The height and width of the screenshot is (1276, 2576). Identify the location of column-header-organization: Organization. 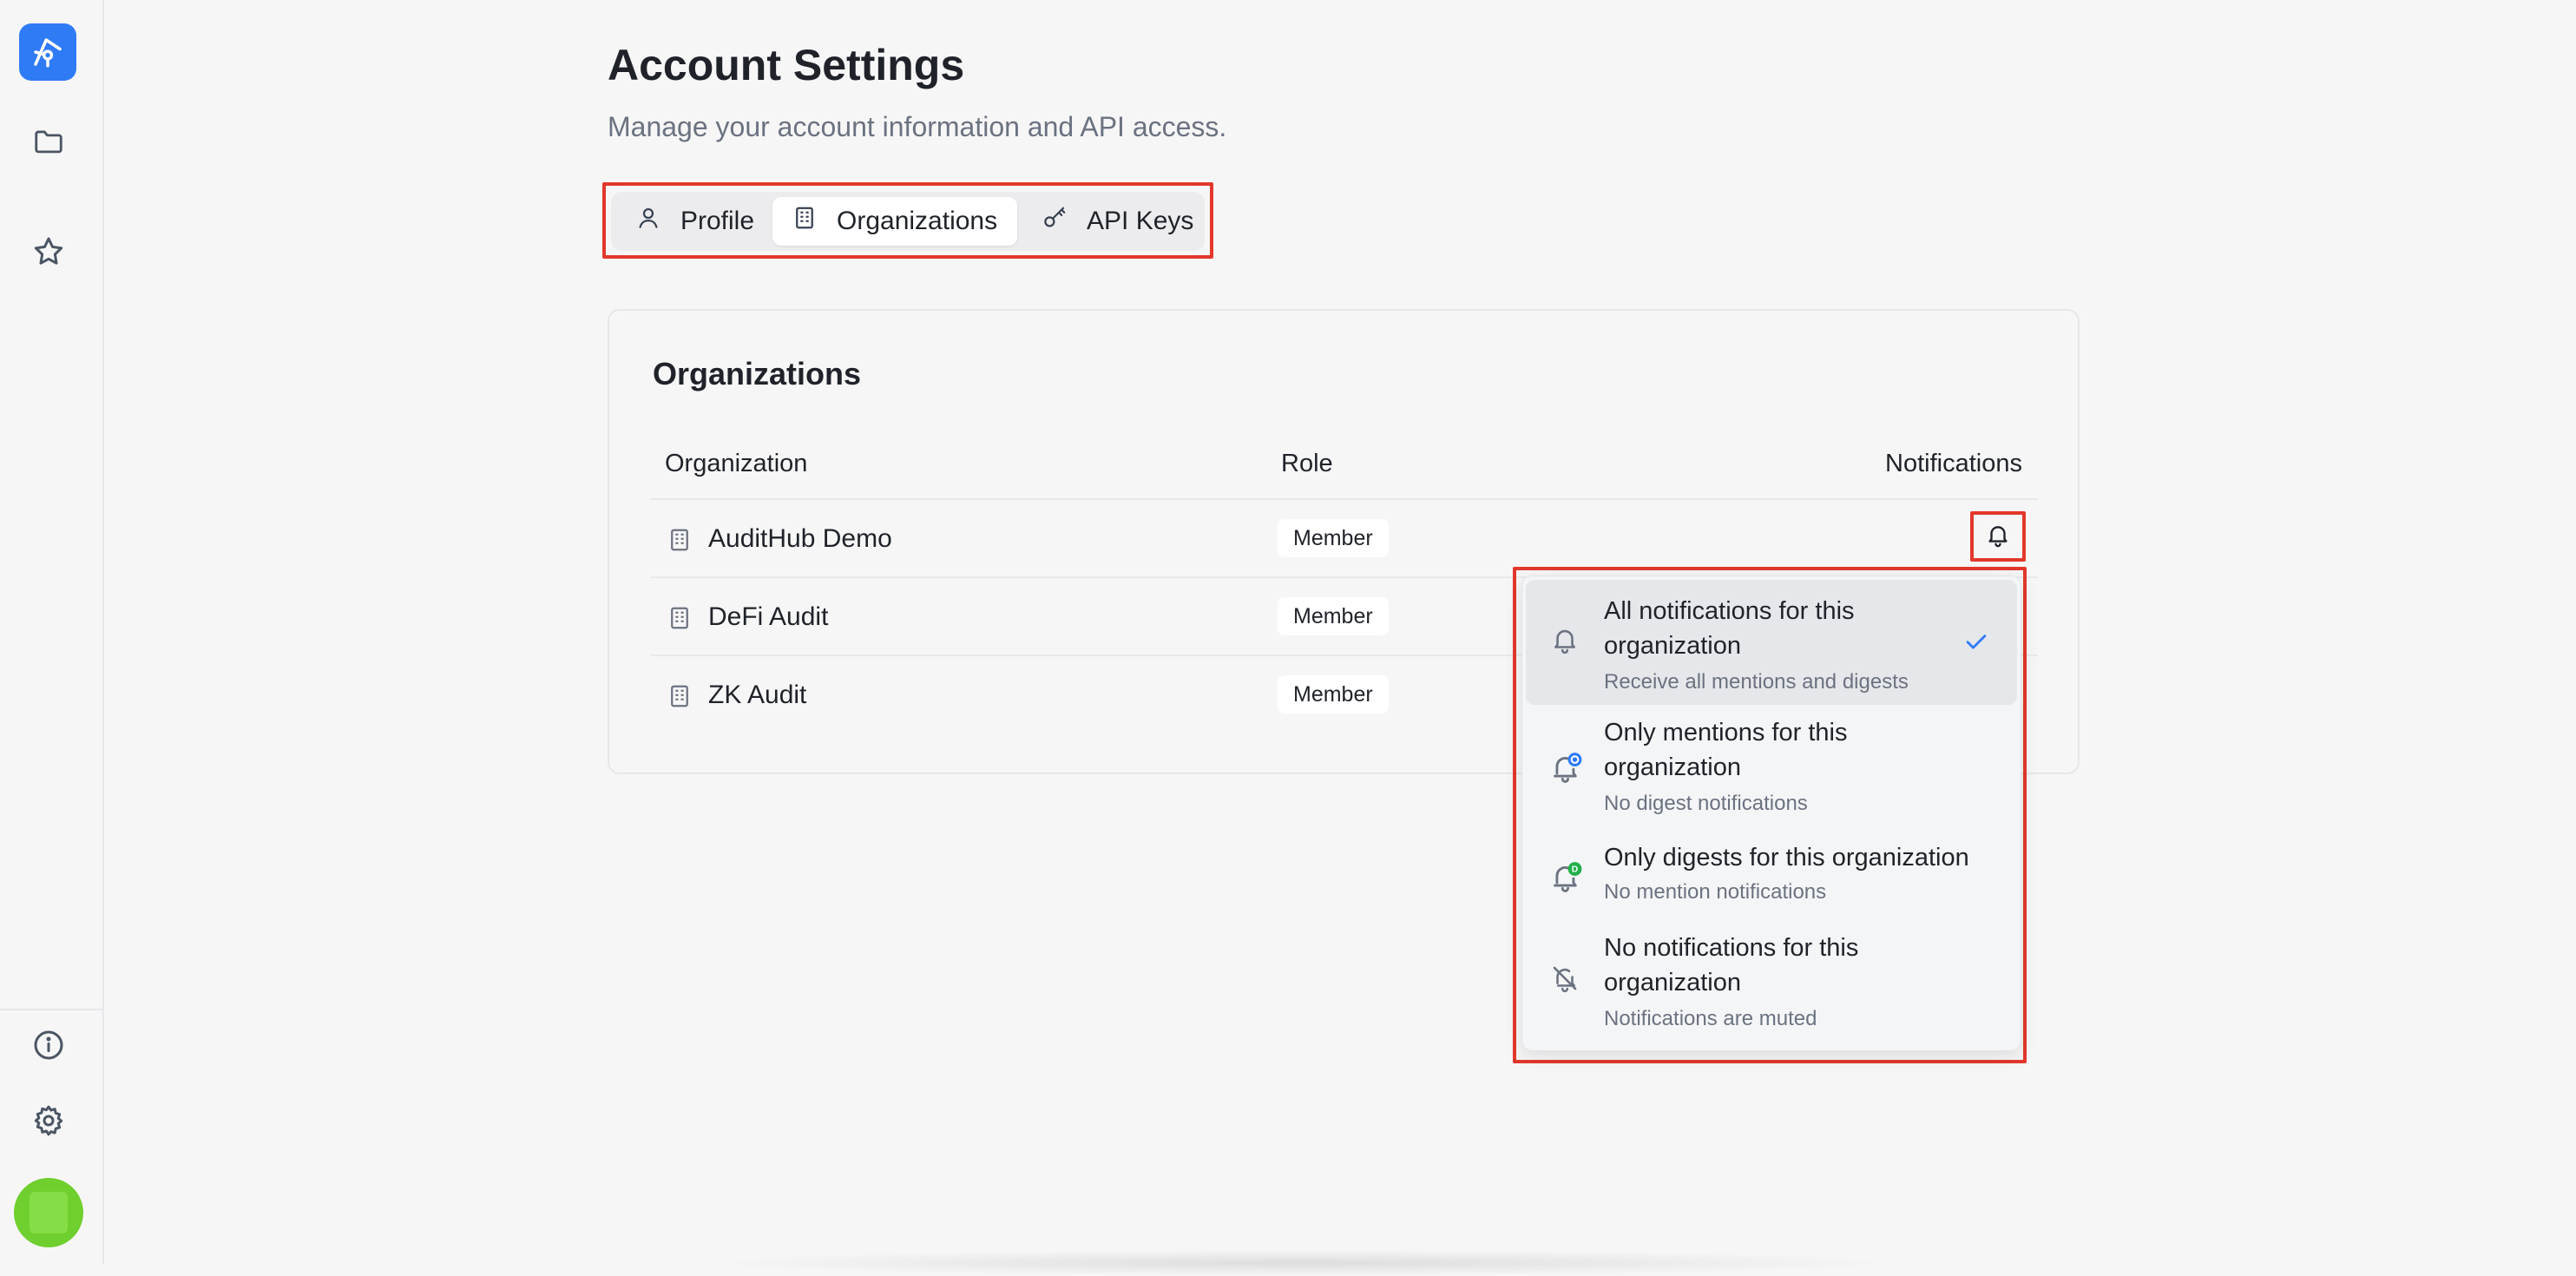
(736, 464).